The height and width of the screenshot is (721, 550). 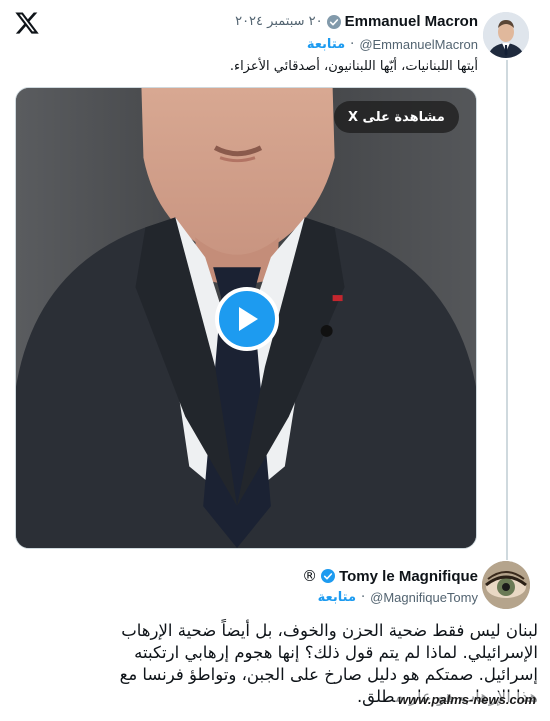 I want to click on play-icon, so click(x=248, y=319).